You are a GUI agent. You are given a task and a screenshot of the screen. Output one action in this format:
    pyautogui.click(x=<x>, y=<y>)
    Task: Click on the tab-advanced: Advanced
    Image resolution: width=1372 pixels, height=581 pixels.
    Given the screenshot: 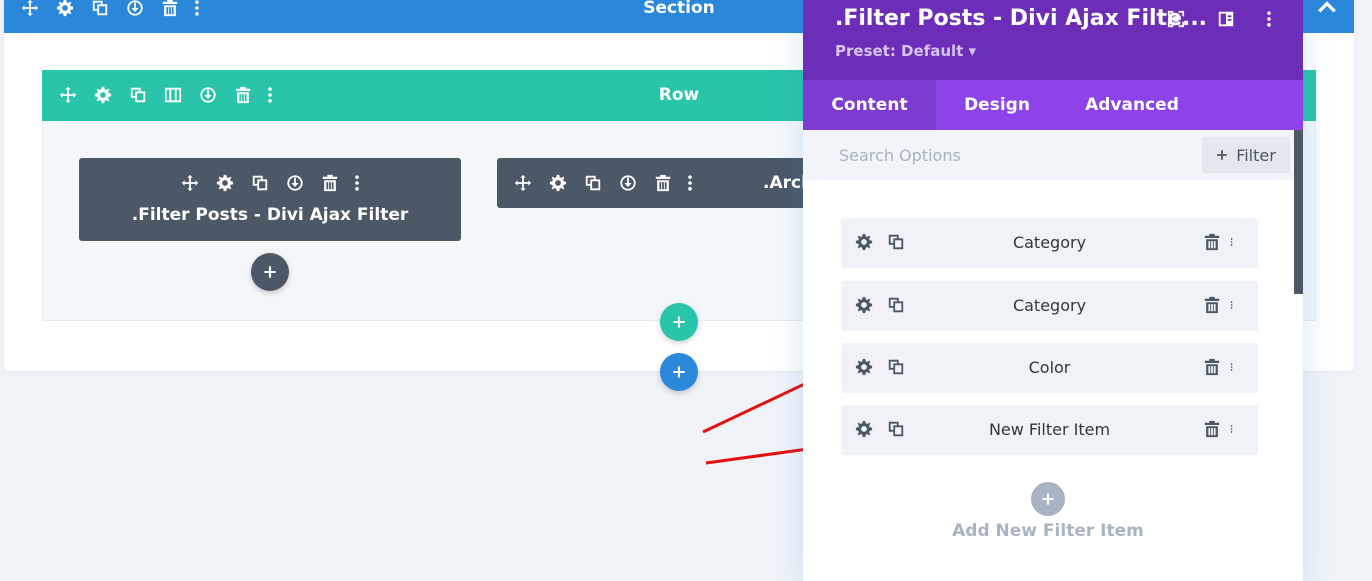 What is the action you would take?
    pyautogui.click(x=1132, y=105)
    